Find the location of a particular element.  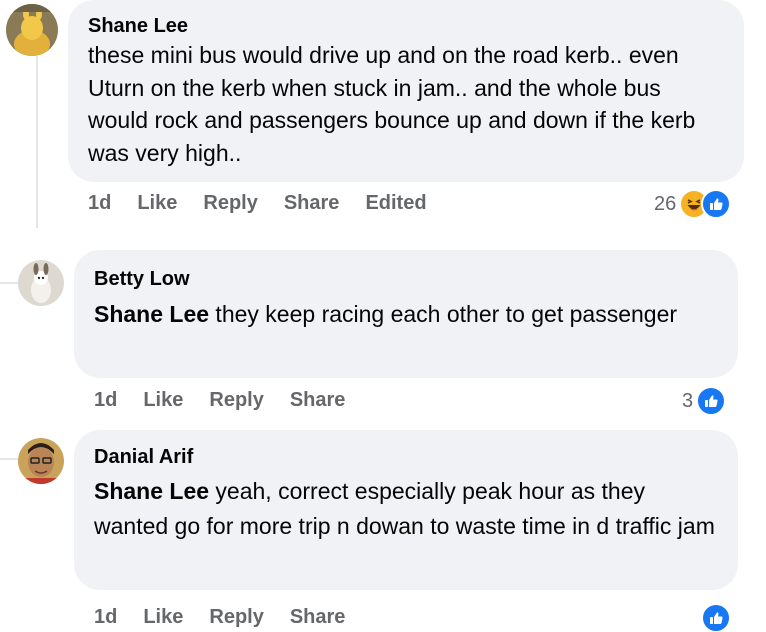

reaction-summary: 26 is located at coordinates (693, 204).